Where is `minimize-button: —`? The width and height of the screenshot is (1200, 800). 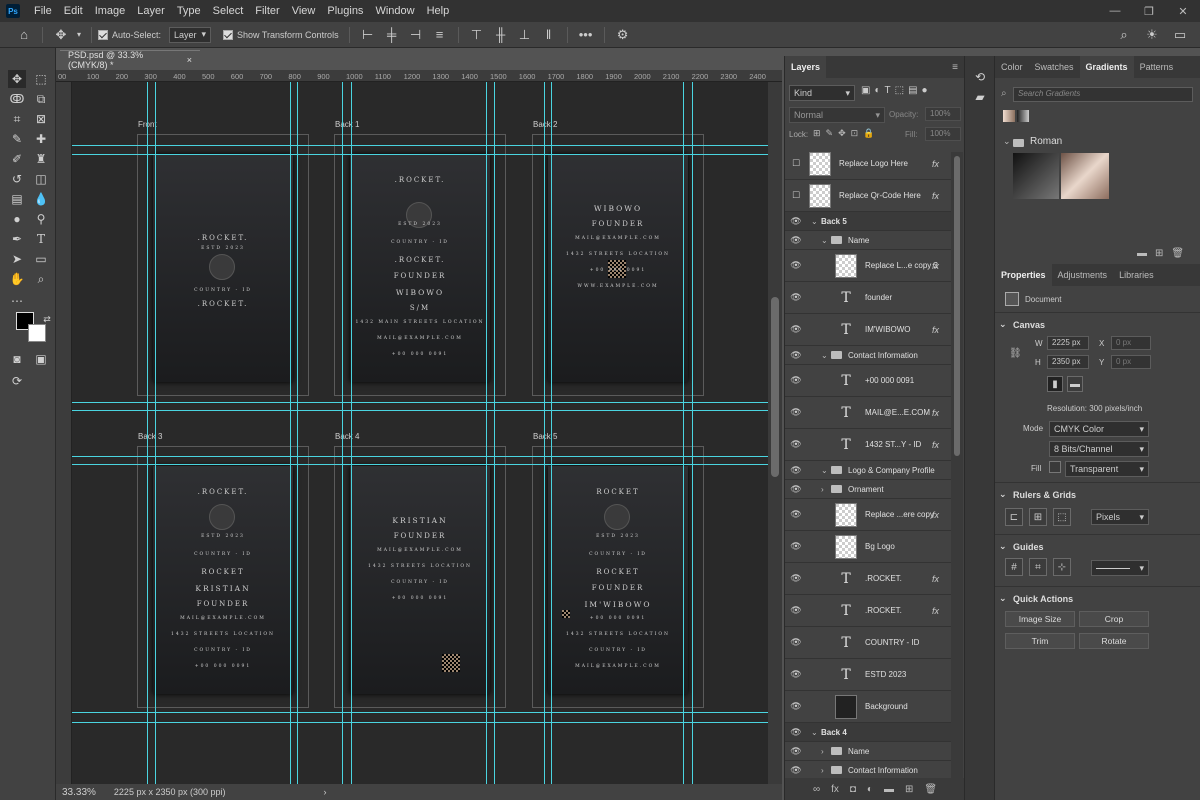
minimize-button: — is located at coordinates (1115, 11).